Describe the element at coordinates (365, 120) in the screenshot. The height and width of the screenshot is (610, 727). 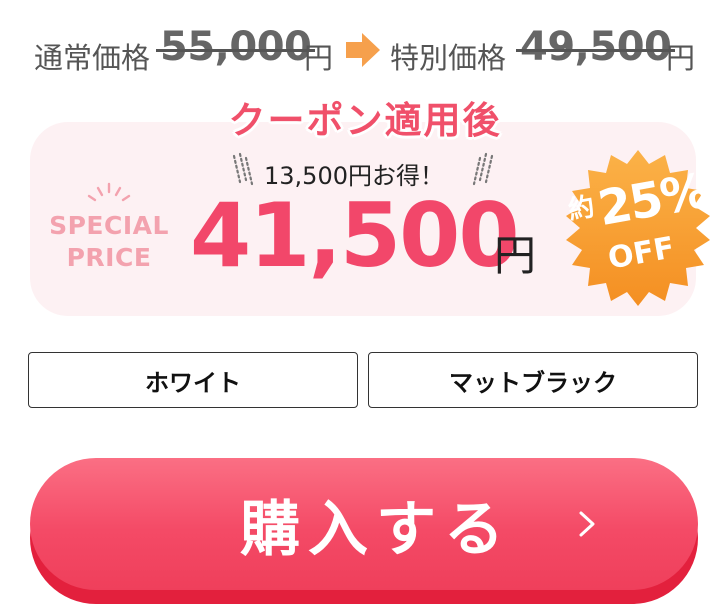
I see `coupon-title: クーポン適用後` at that location.